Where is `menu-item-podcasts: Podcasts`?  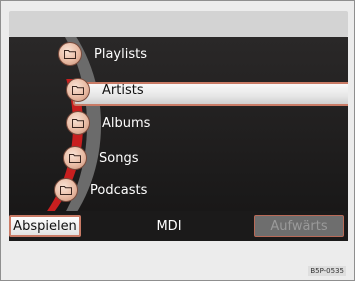 menu-item-podcasts: Podcasts is located at coordinates (100, 190).